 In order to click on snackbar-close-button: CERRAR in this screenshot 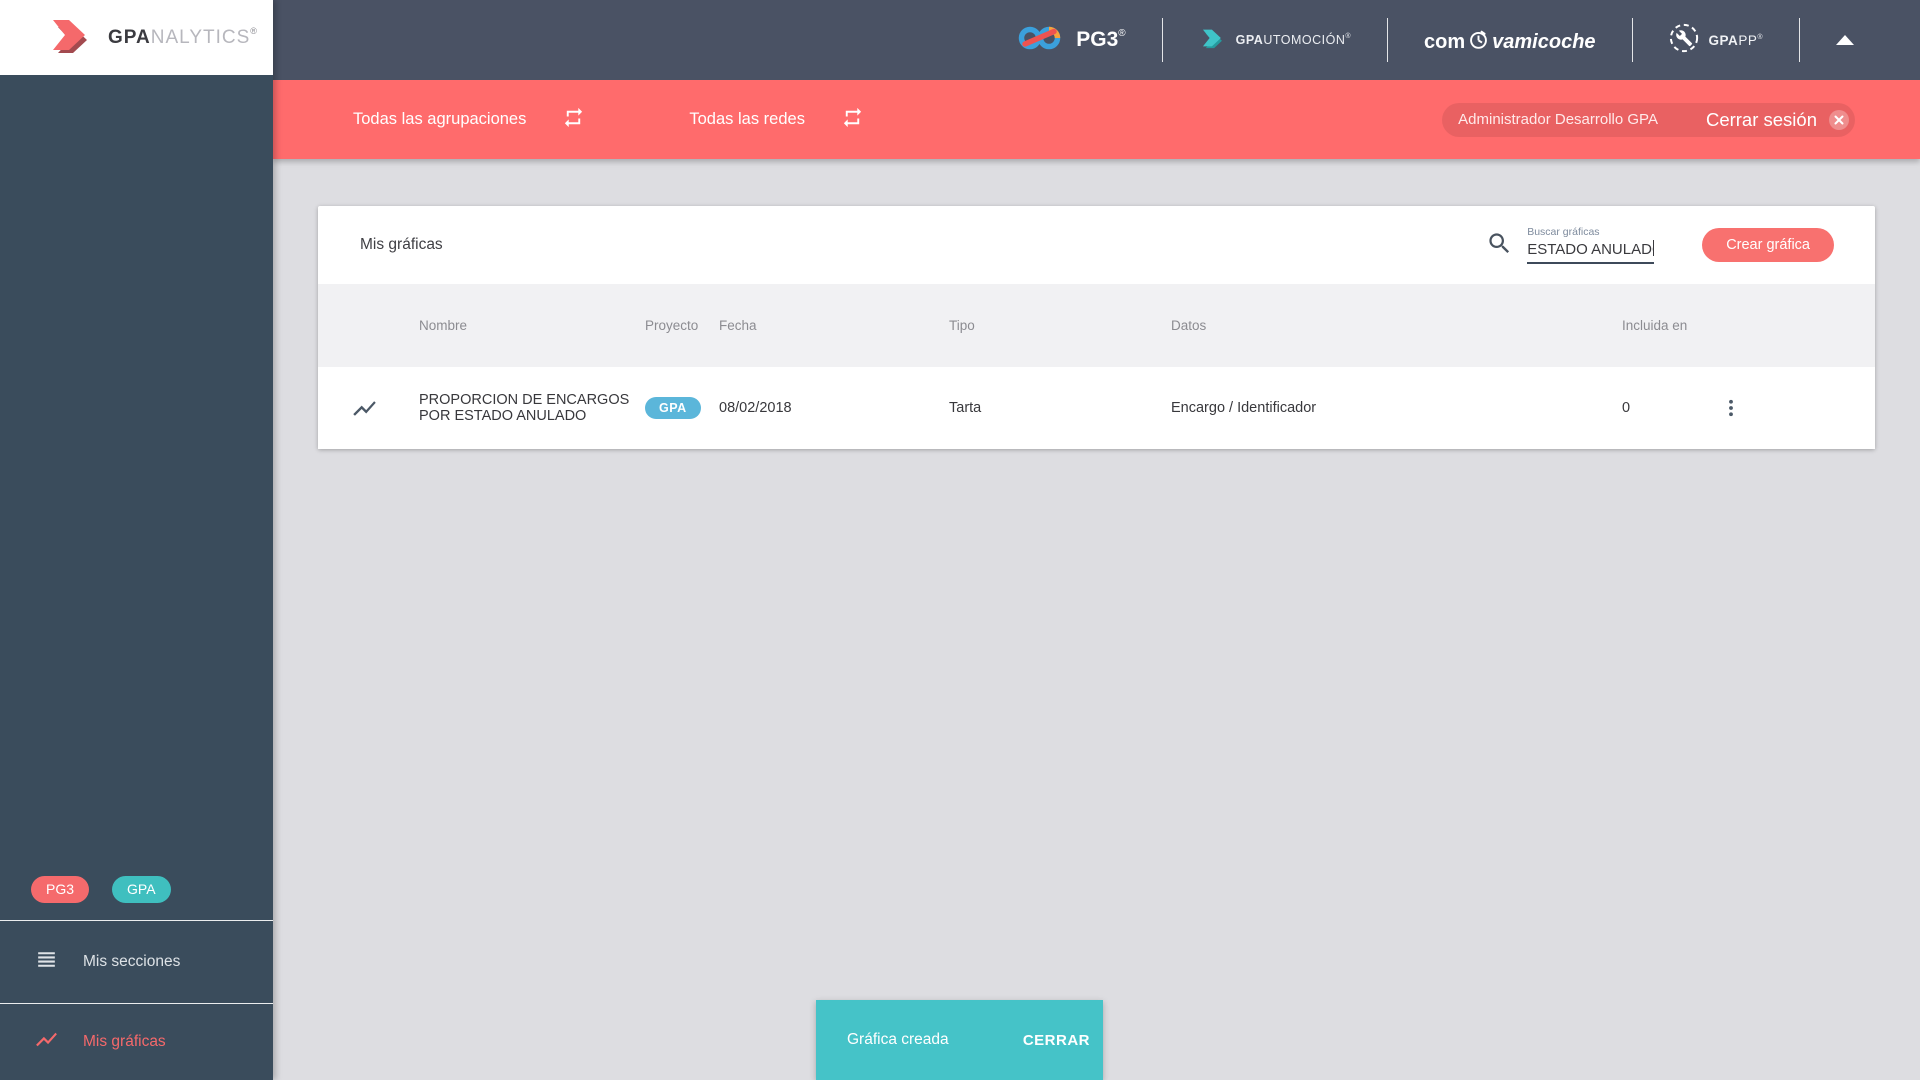, I will do `click(1056, 1040)`.